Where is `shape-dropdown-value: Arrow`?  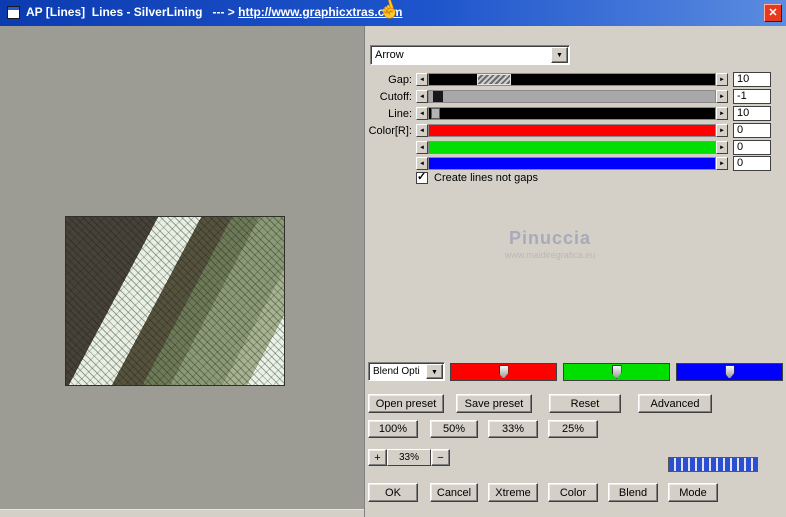
shape-dropdown-value: Arrow is located at coordinates (389, 55).